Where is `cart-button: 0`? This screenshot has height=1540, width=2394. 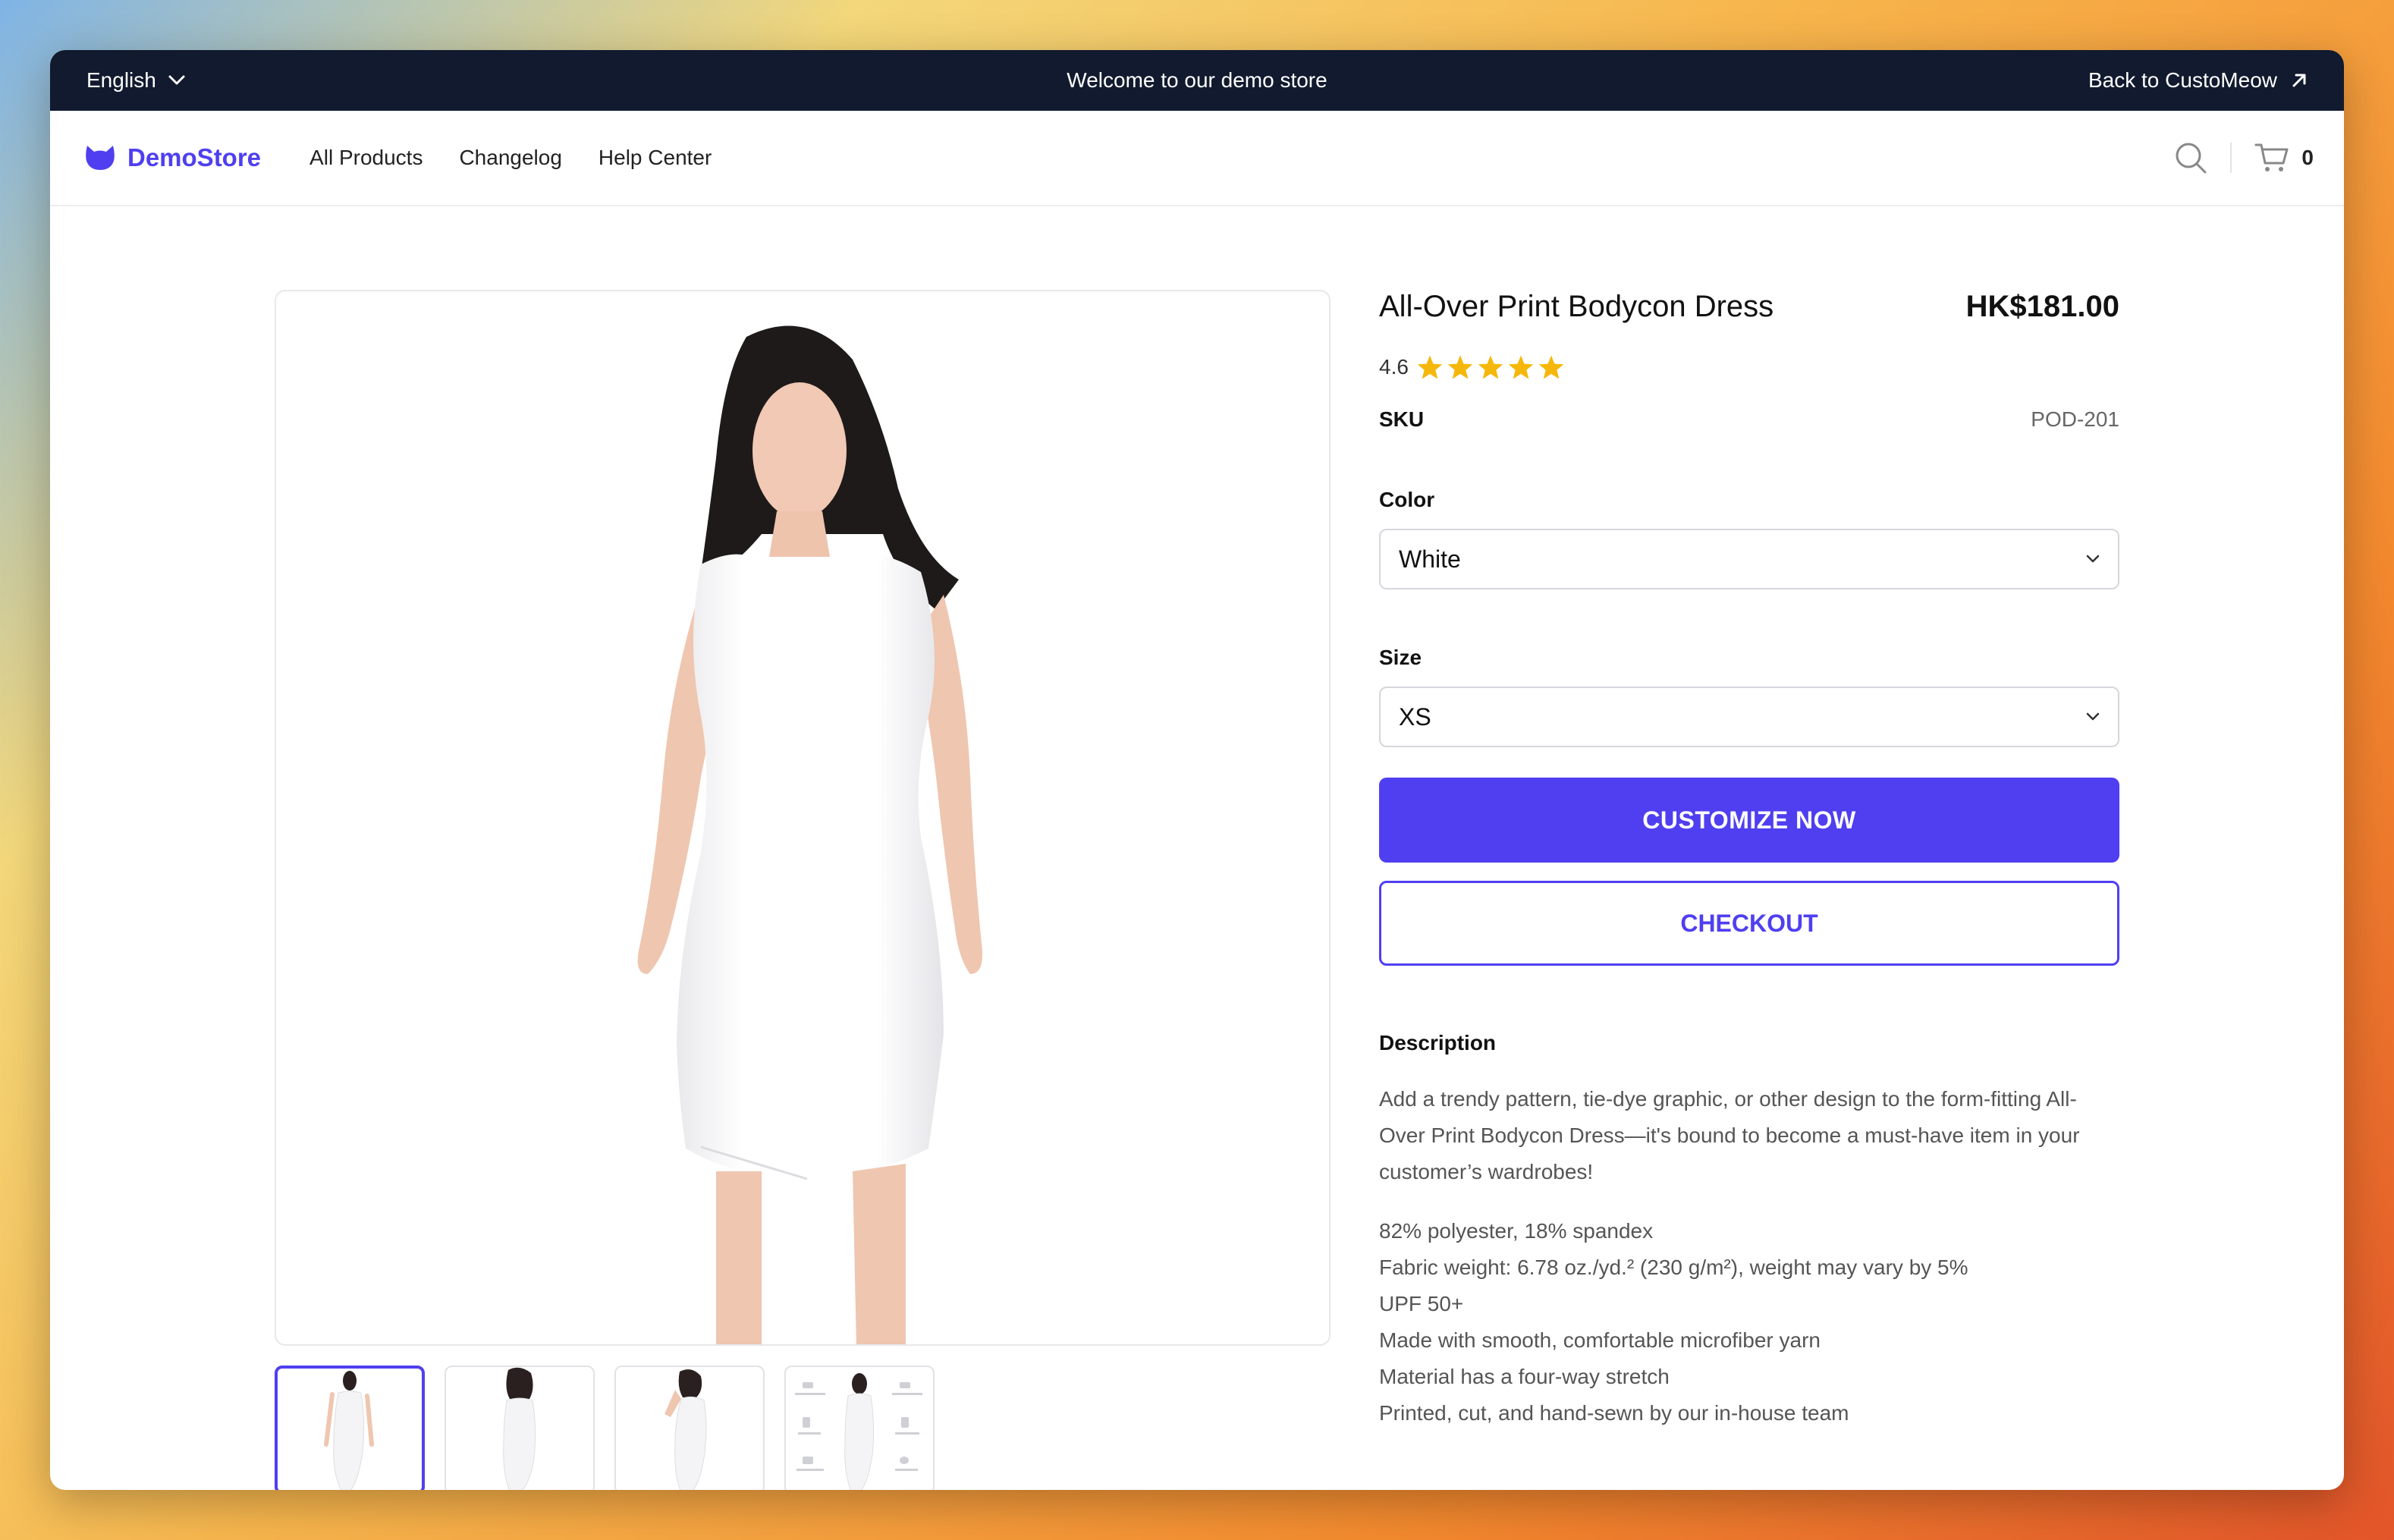 cart-button: 0 is located at coordinates (2284, 158).